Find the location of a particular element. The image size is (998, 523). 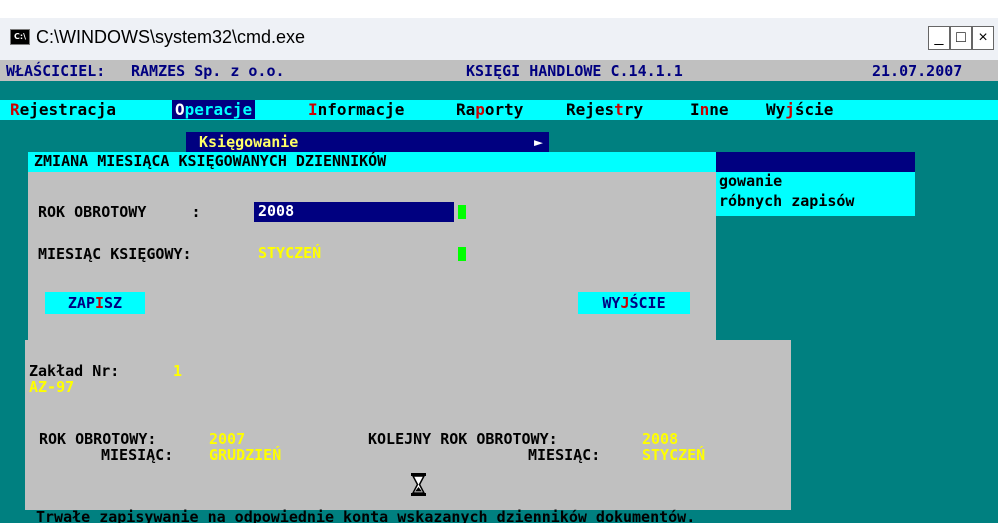

dialog-title: ZMIANA MIESIĄCA KSIĘGOWANYCH DZIENNIKÓW is located at coordinates (372, 162).